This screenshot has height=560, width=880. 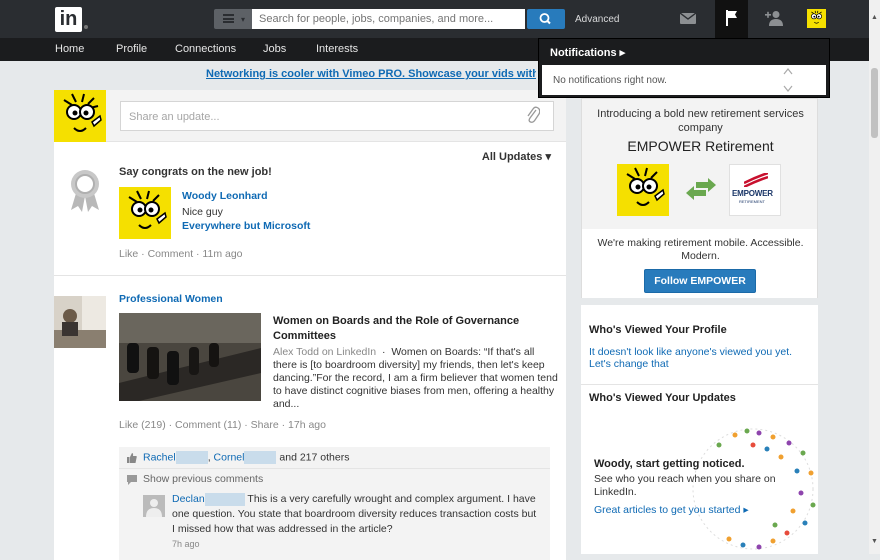 I want to click on scroll-down-icon: ▼, so click(x=874, y=541).